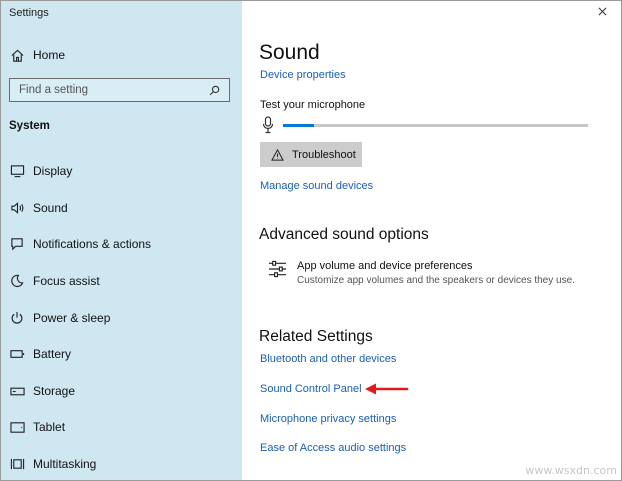  What do you see at coordinates (121, 208) in the screenshot?
I see `sidebar-item-sound: Sound` at bounding box center [121, 208].